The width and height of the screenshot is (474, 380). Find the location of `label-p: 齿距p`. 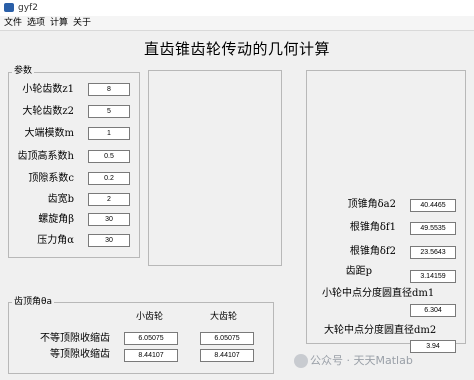

label-p: 齿距p is located at coordinates (358, 271).